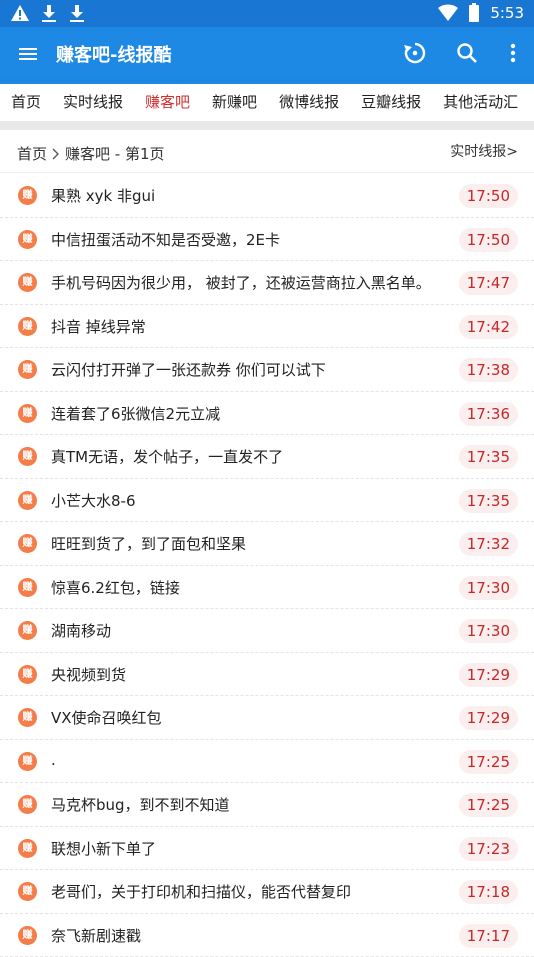  I want to click on post-time-badge: 17:17, so click(488, 936).